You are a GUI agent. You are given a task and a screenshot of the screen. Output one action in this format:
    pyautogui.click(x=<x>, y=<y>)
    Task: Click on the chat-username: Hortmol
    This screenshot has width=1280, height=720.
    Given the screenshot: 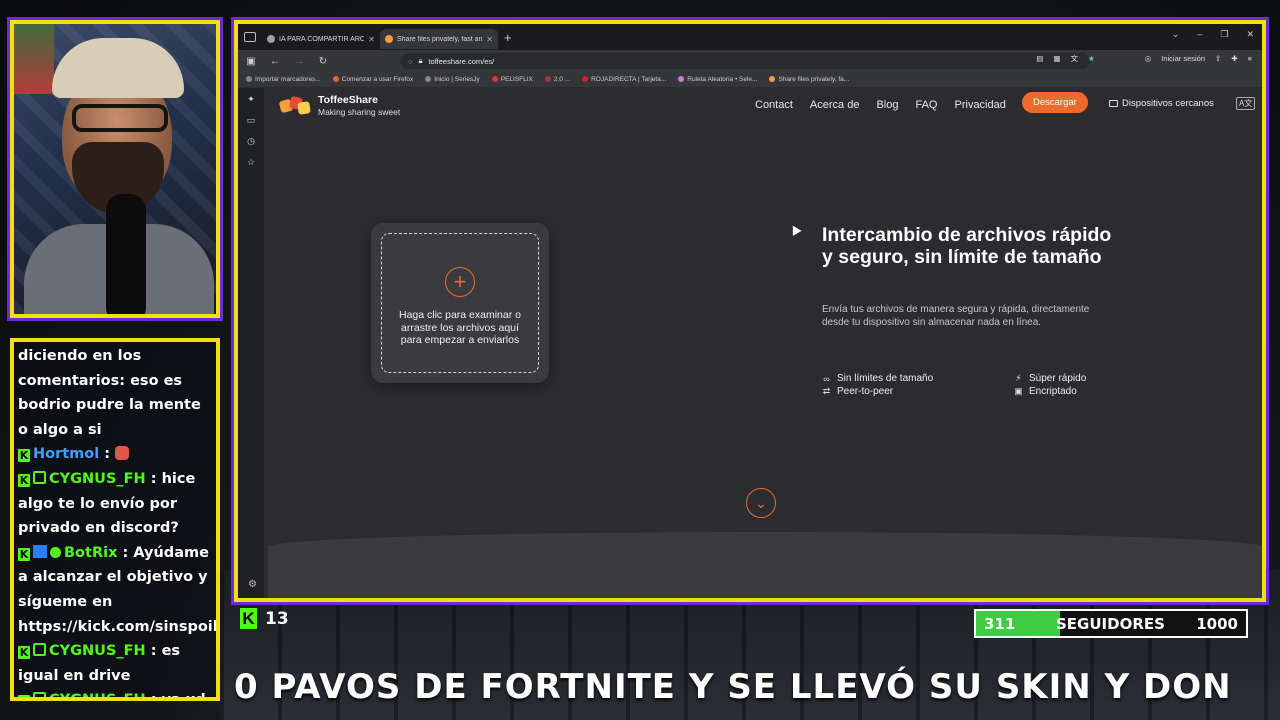 What is the action you would take?
    pyautogui.click(x=66, y=454)
    